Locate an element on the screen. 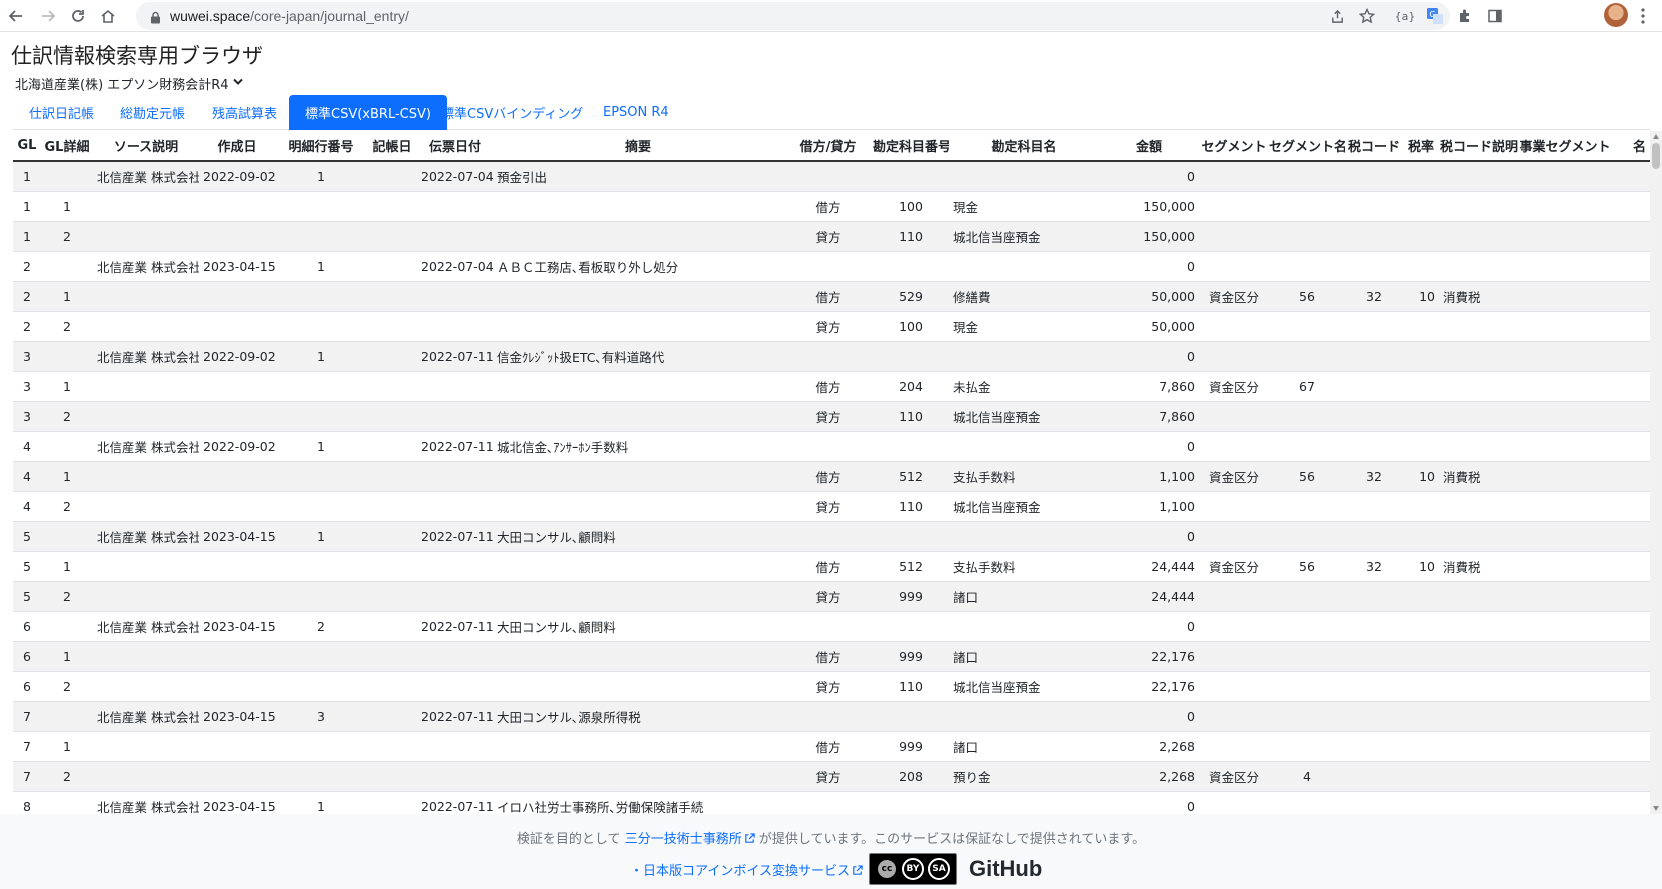 This screenshot has height=889, width=1662. column-header: 作成日 is located at coordinates (237, 146).